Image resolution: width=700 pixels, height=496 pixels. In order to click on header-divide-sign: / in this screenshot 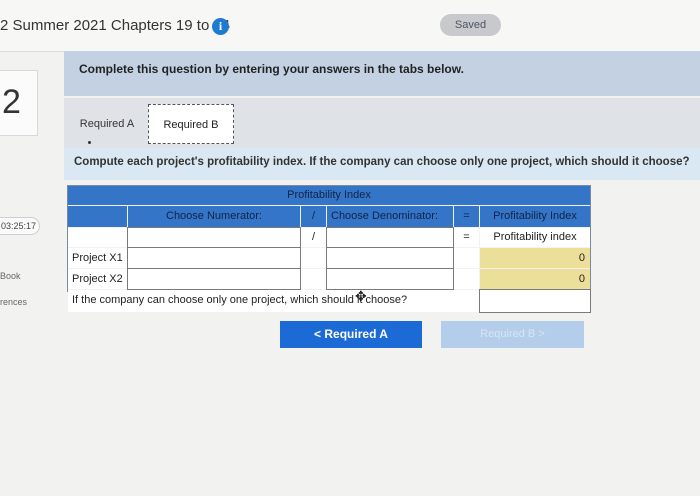, I will do `click(313, 216)`.